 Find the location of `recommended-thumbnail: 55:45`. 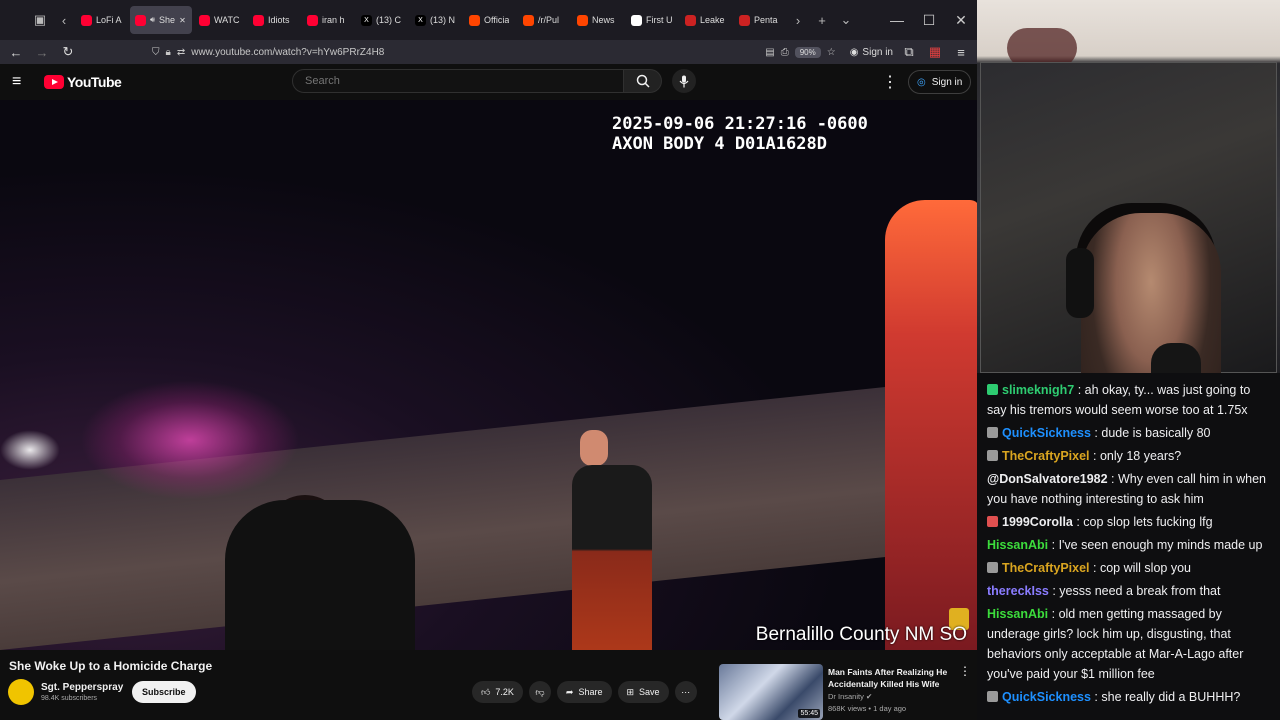

recommended-thumbnail: 55:45 is located at coordinates (771, 692).